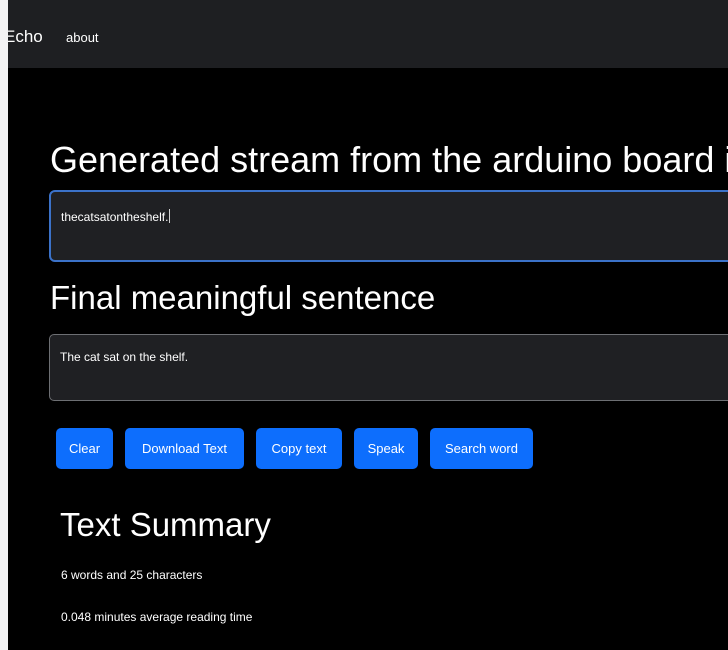 This screenshot has height=650, width=728. What do you see at coordinates (82, 38) in the screenshot?
I see `nav-link-about: about` at bounding box center [82, 38].